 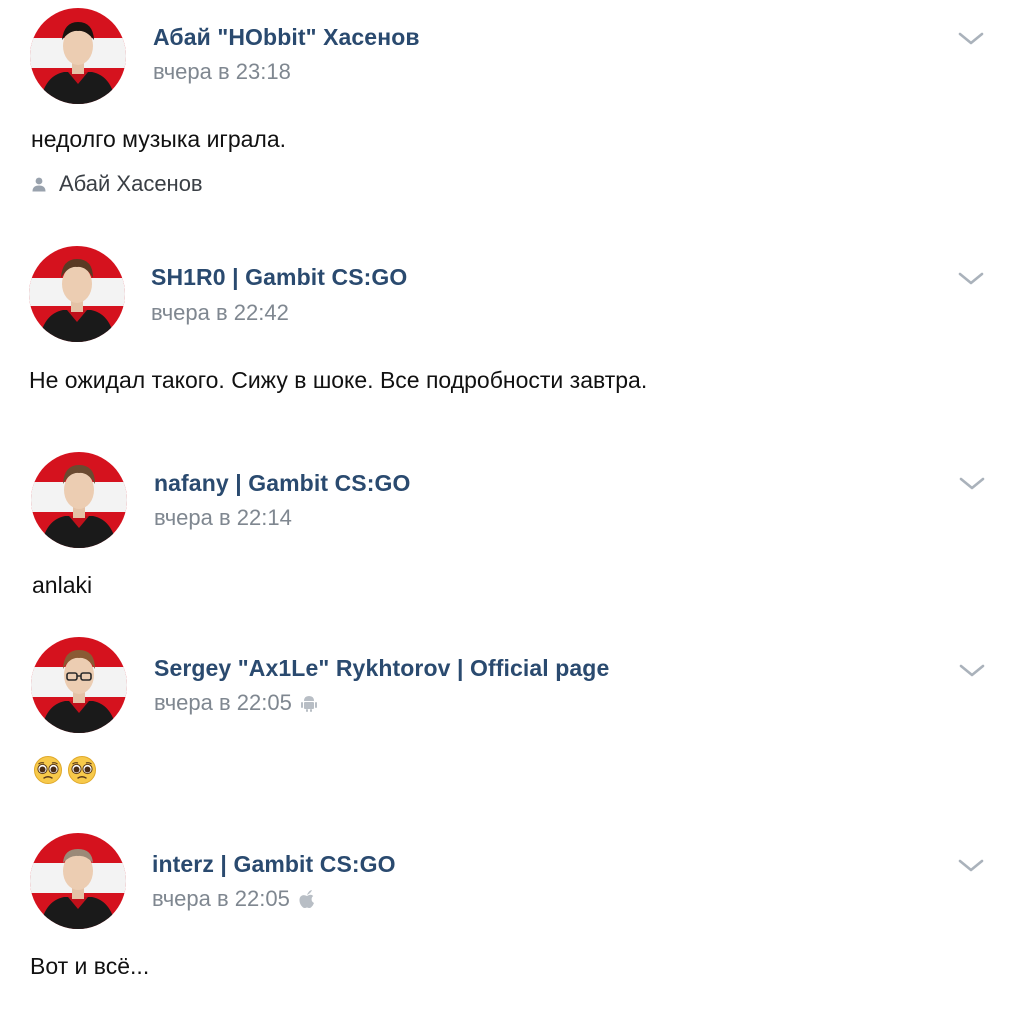 I want to click on post-time-label: вчера в 22:14, so click(x=223, y=517).